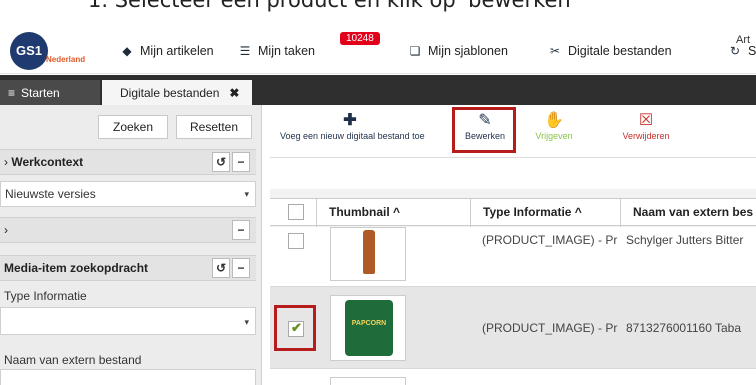  What do you see at coordinates (468, 51) in the screenshot?
I see `nav-label: Mijn sjablonen` at bounding box center [468, 51].